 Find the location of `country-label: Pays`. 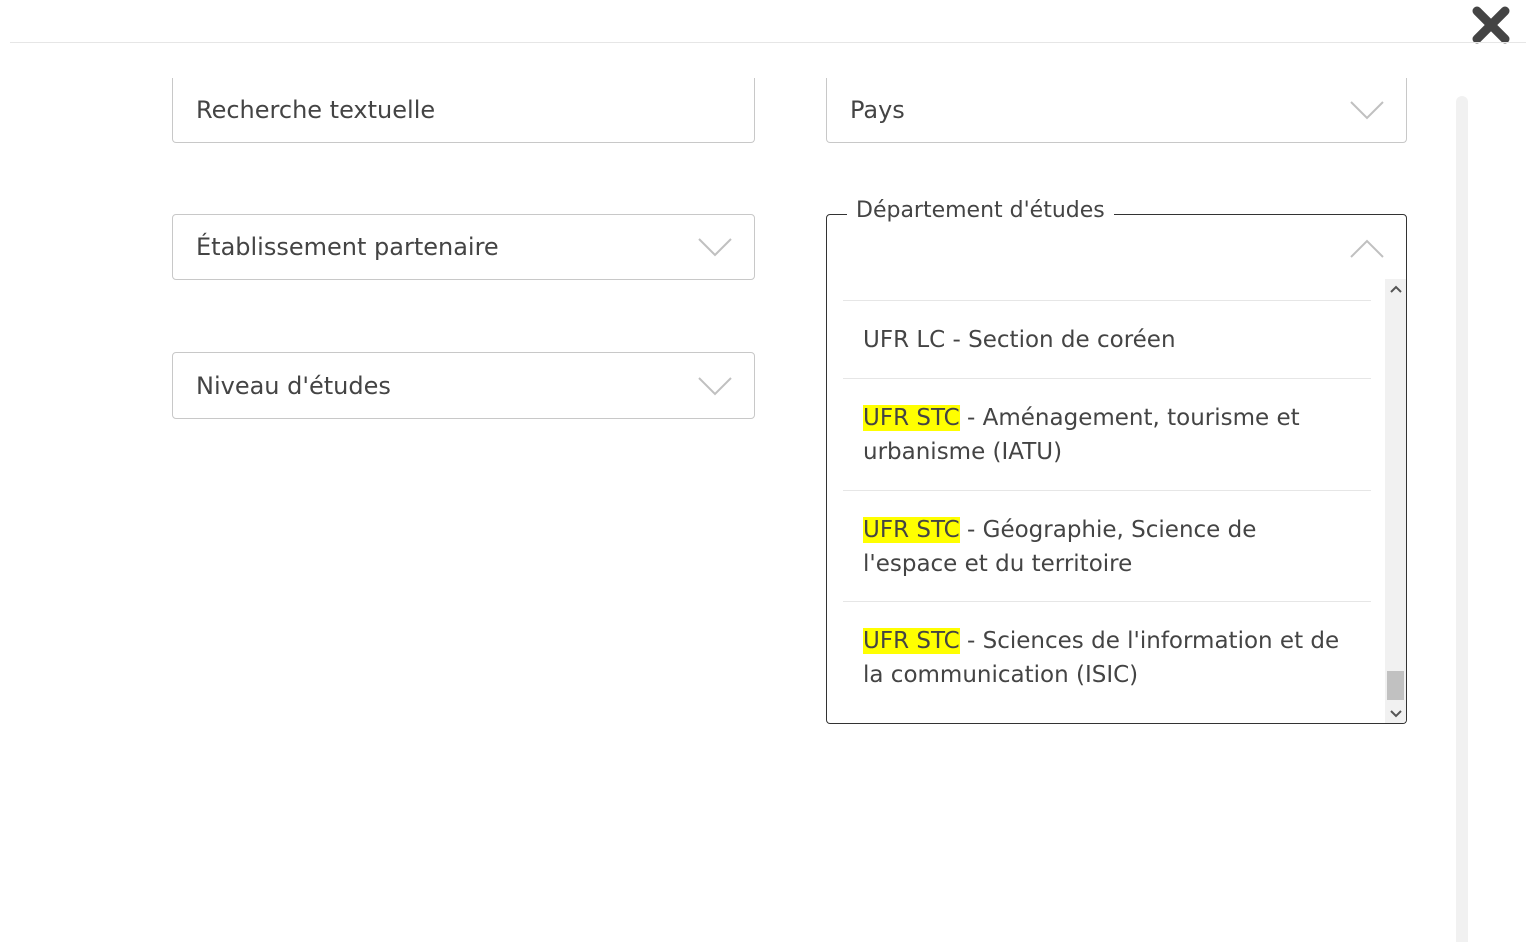

country-label: Pays is located at coordinates (877, 110).